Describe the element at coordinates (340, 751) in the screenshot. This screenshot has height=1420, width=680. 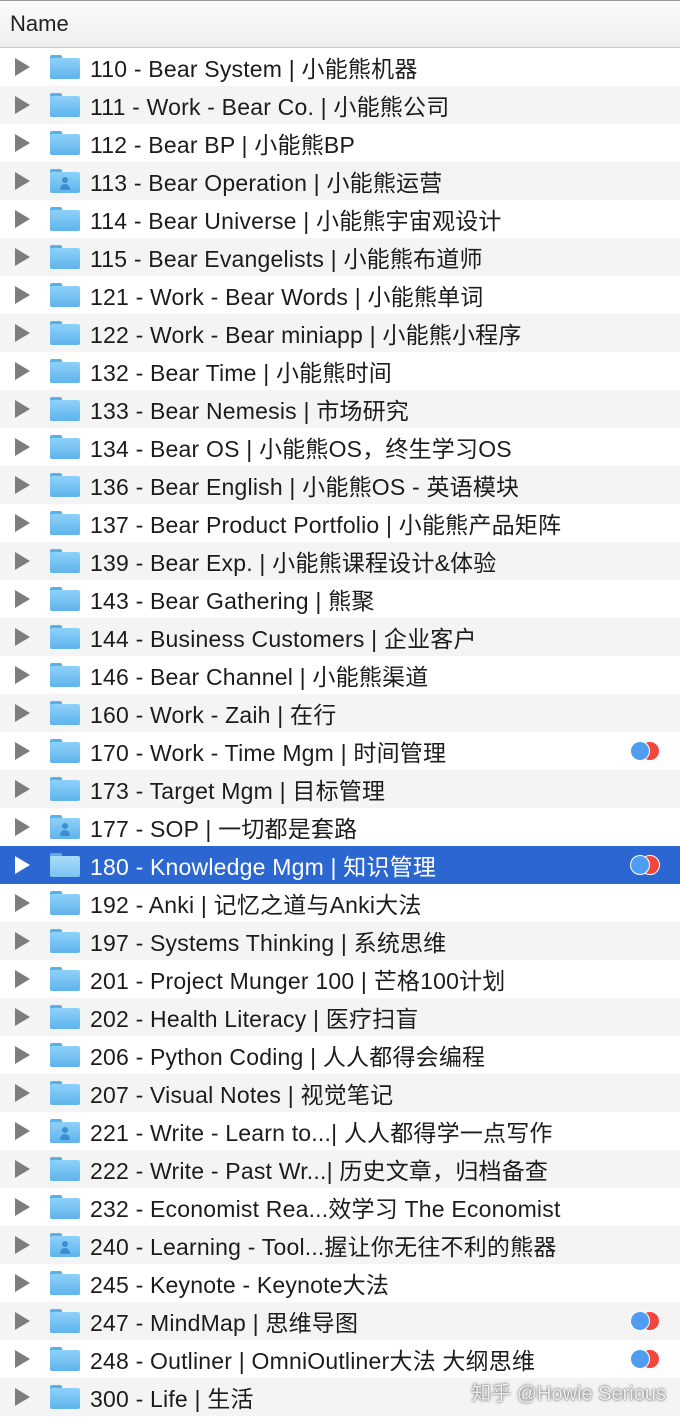
I see `list-item: 170 - Work - Time Mgm | 时间管理` at that location.